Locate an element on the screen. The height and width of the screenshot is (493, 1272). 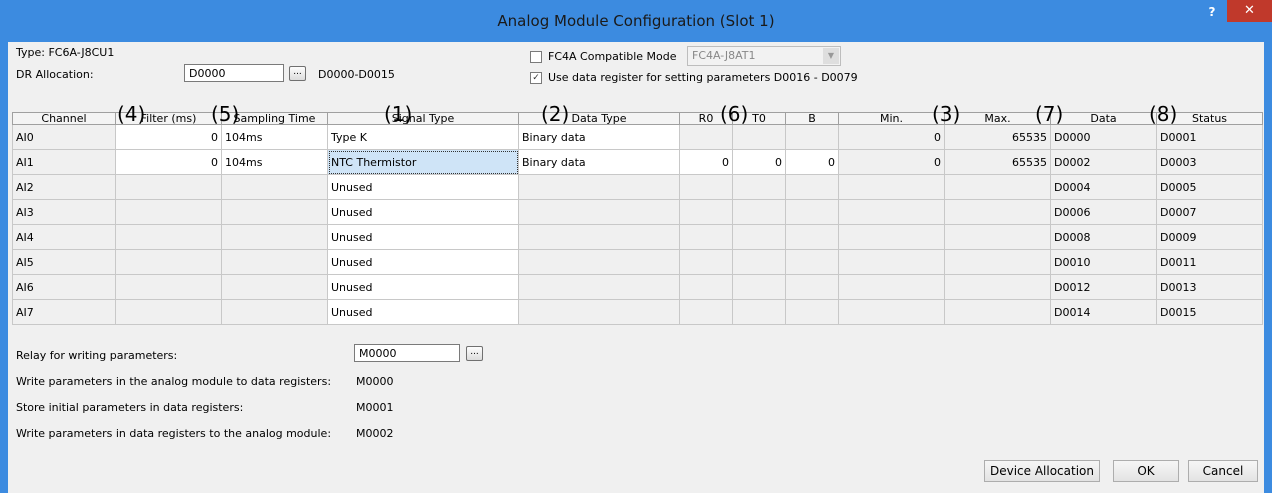
dr-allocation-input: D0000 is located at coordinates (234, 73).